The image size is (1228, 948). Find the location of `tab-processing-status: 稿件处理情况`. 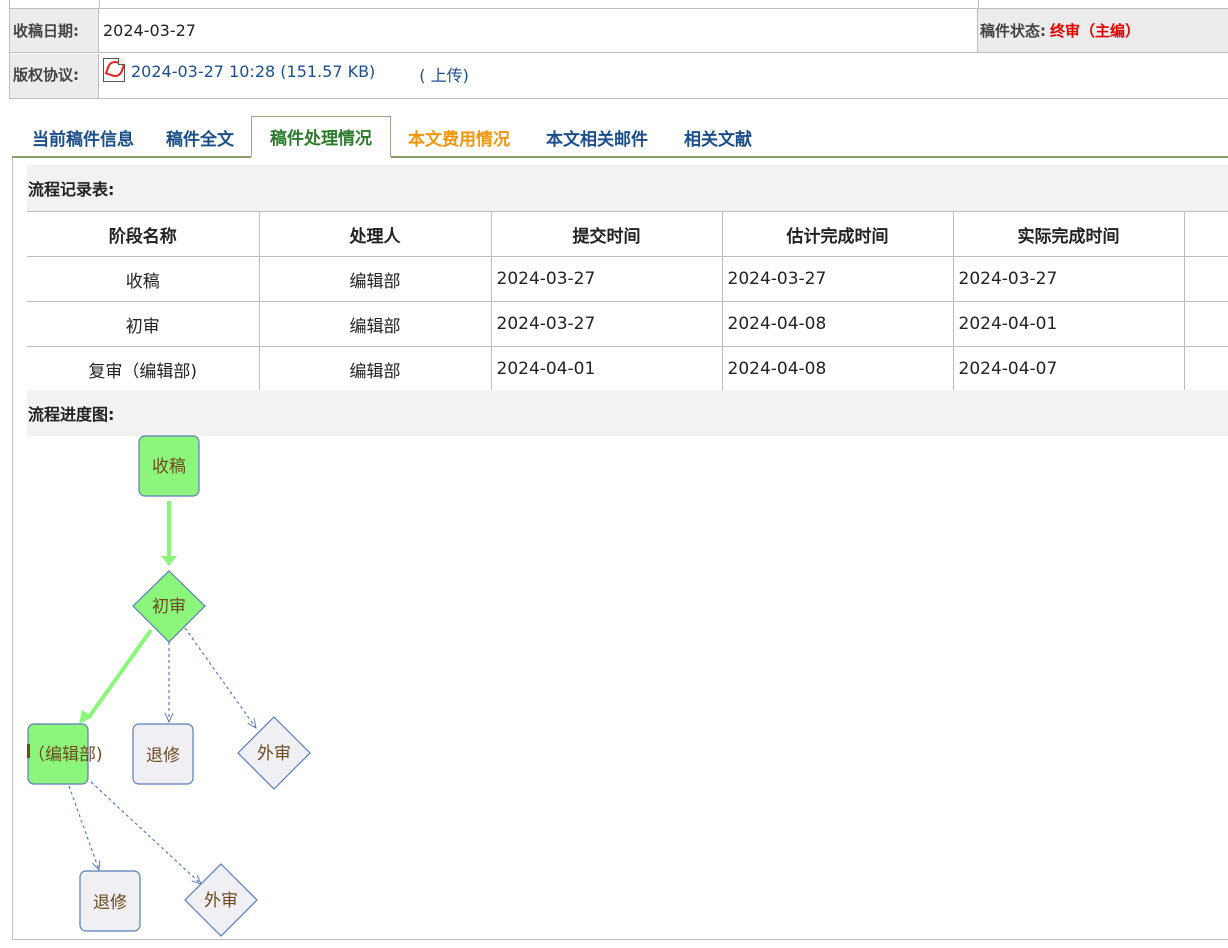

tab-processing-status: 稿件处理情况 is located at coordinates (321, 137).